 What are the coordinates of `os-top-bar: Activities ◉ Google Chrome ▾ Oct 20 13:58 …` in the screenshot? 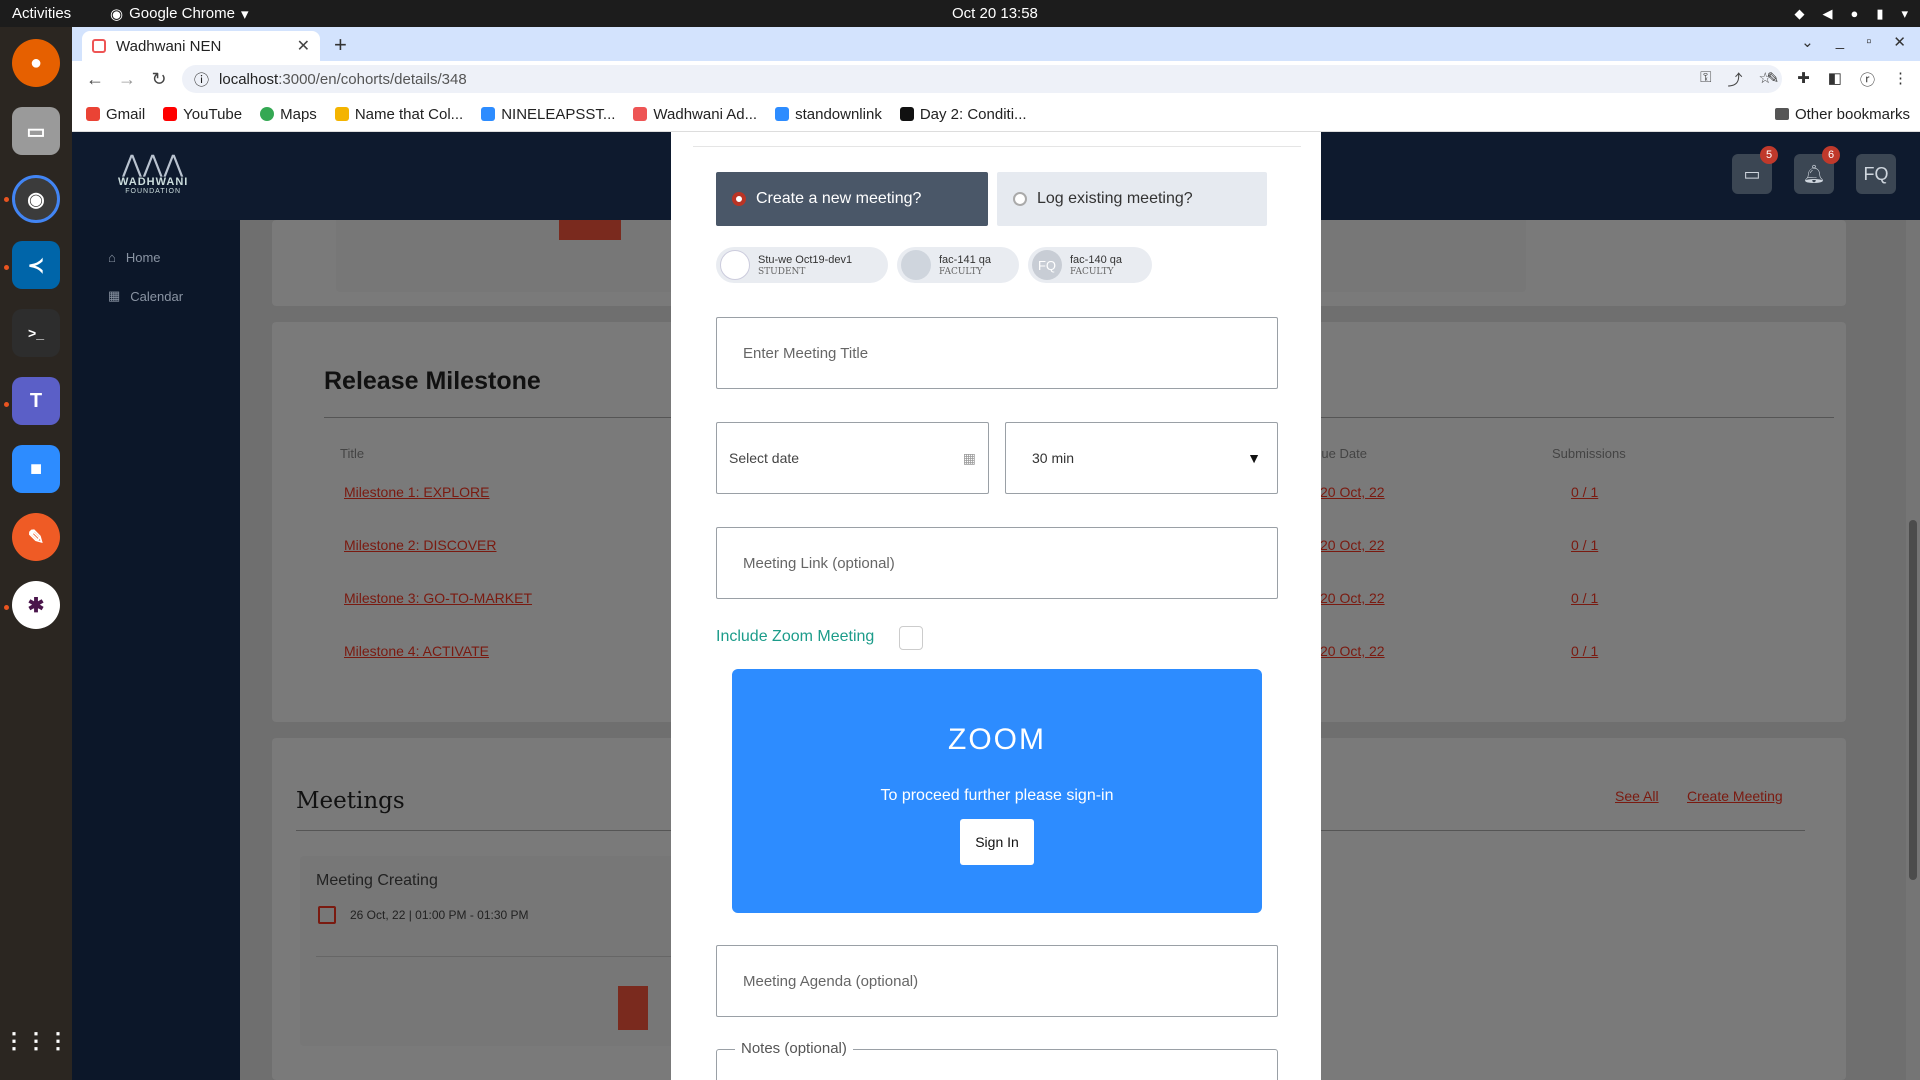 It's located at (960, 13).